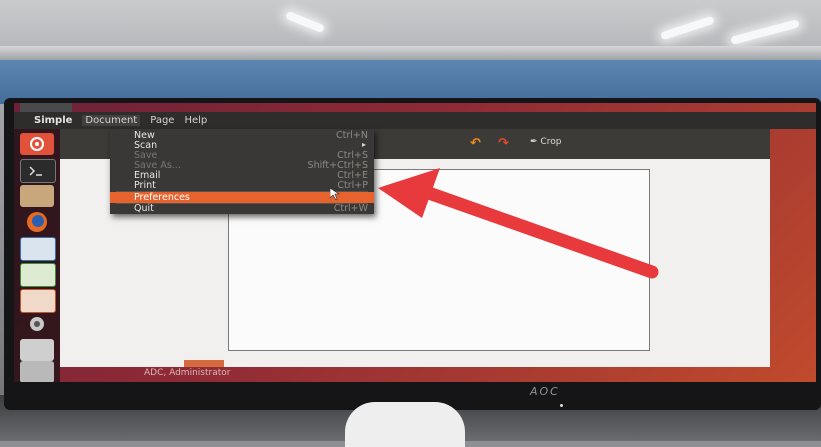 This screenshot has height=447, width=821. What do you see at coordinates (46, 107) in the screenshot?
I see `corner-logo` at bounding box center [46, 107].